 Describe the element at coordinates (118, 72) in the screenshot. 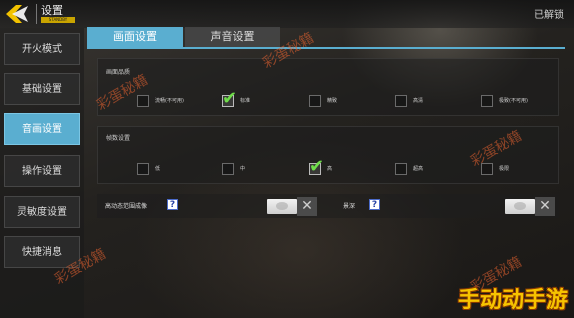

I see `quality-title: 画面品质` at that location.